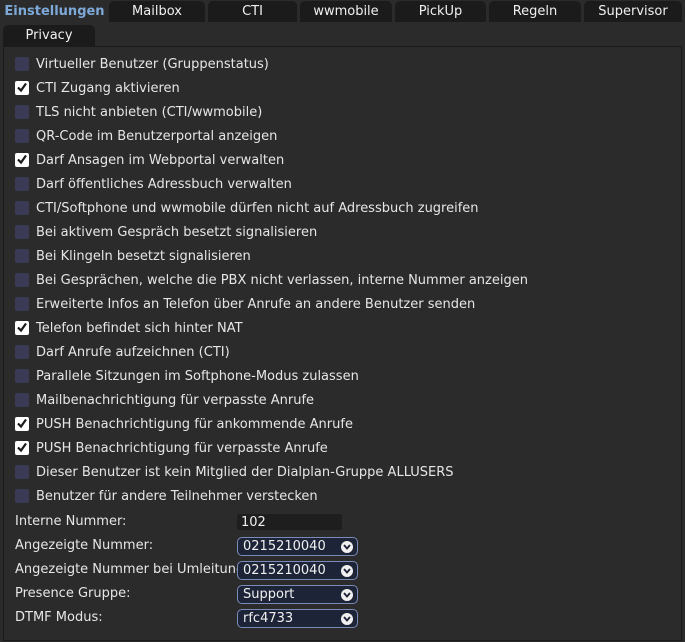 Image resolution: width=685 pixels, height=642 pixels. I want to click on checkbox-label: TLS nicht anbieten (CTI/wwmobile), so click(149, 112).